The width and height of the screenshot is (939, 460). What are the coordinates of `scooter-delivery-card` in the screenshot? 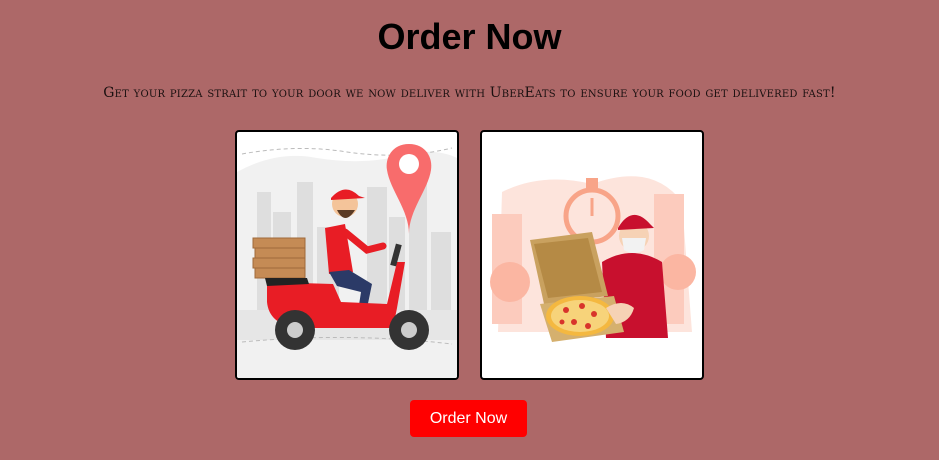 It's located at (347, 255).